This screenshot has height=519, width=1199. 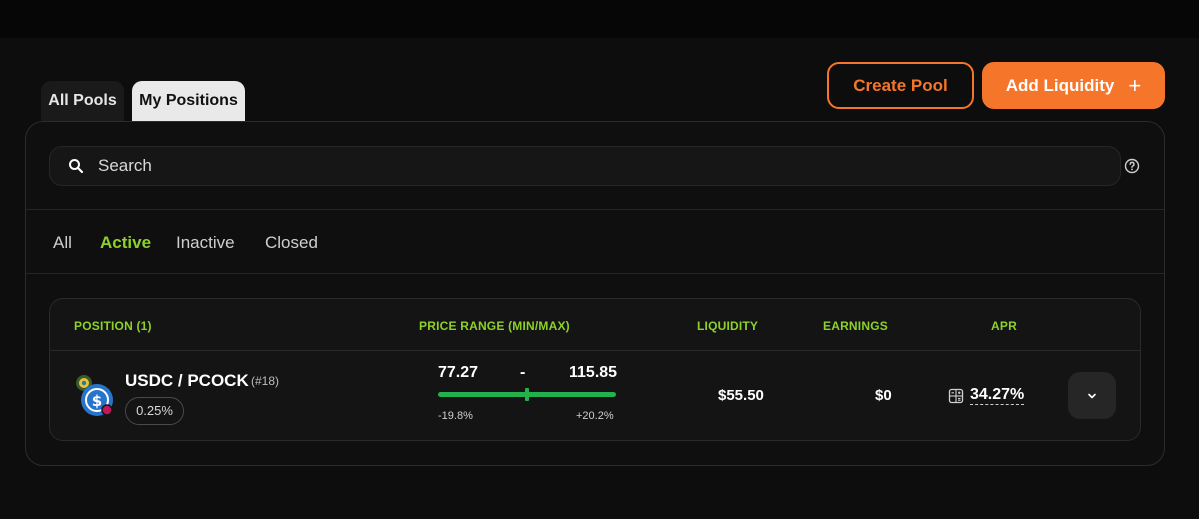 I want to click on token-pair-icon: $, so click(x=94, y=395).